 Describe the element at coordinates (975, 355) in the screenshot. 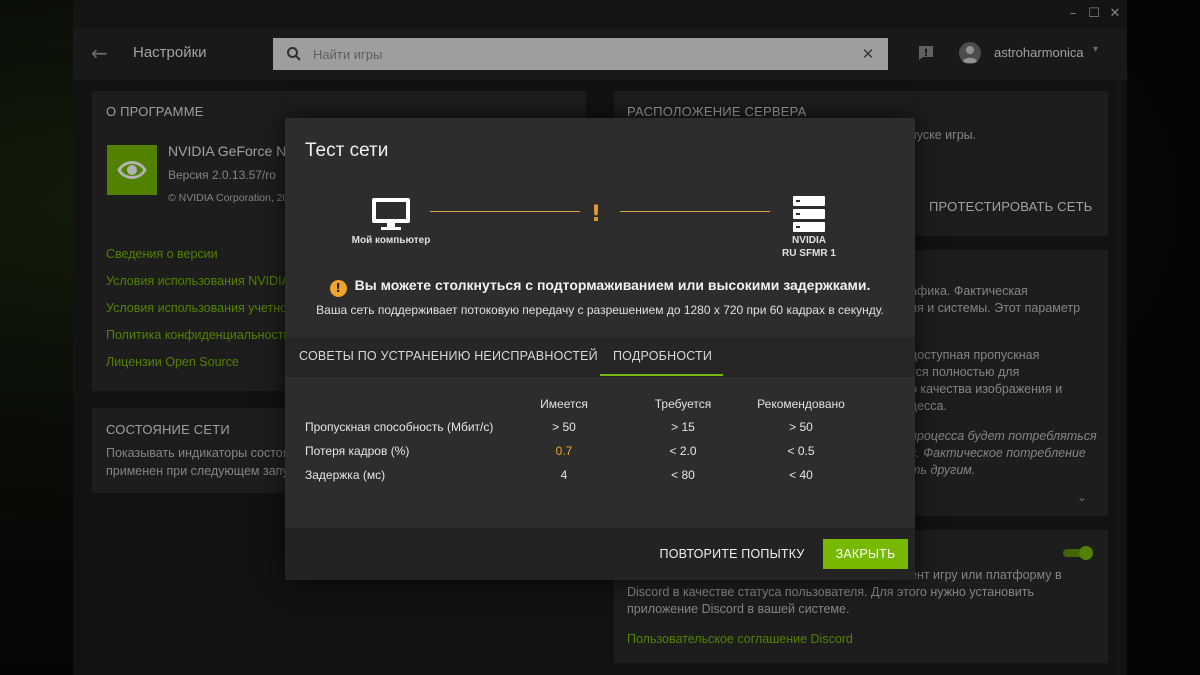

I see `quality-text-3: доступная пропускная` at that location.